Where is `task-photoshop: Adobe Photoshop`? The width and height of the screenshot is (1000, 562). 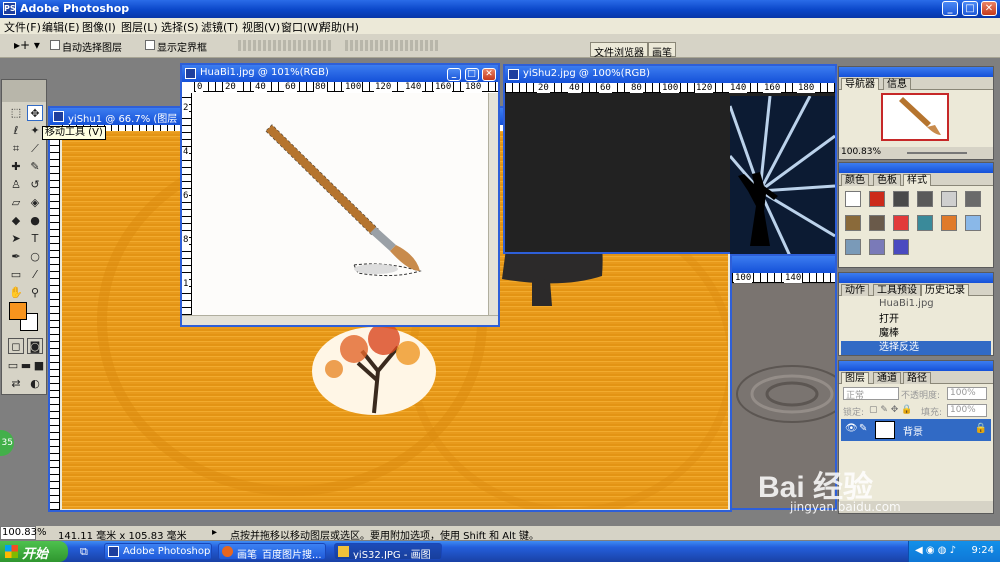
task-photoshop: Adobe Photoshop is located at coordinates (158, 551).